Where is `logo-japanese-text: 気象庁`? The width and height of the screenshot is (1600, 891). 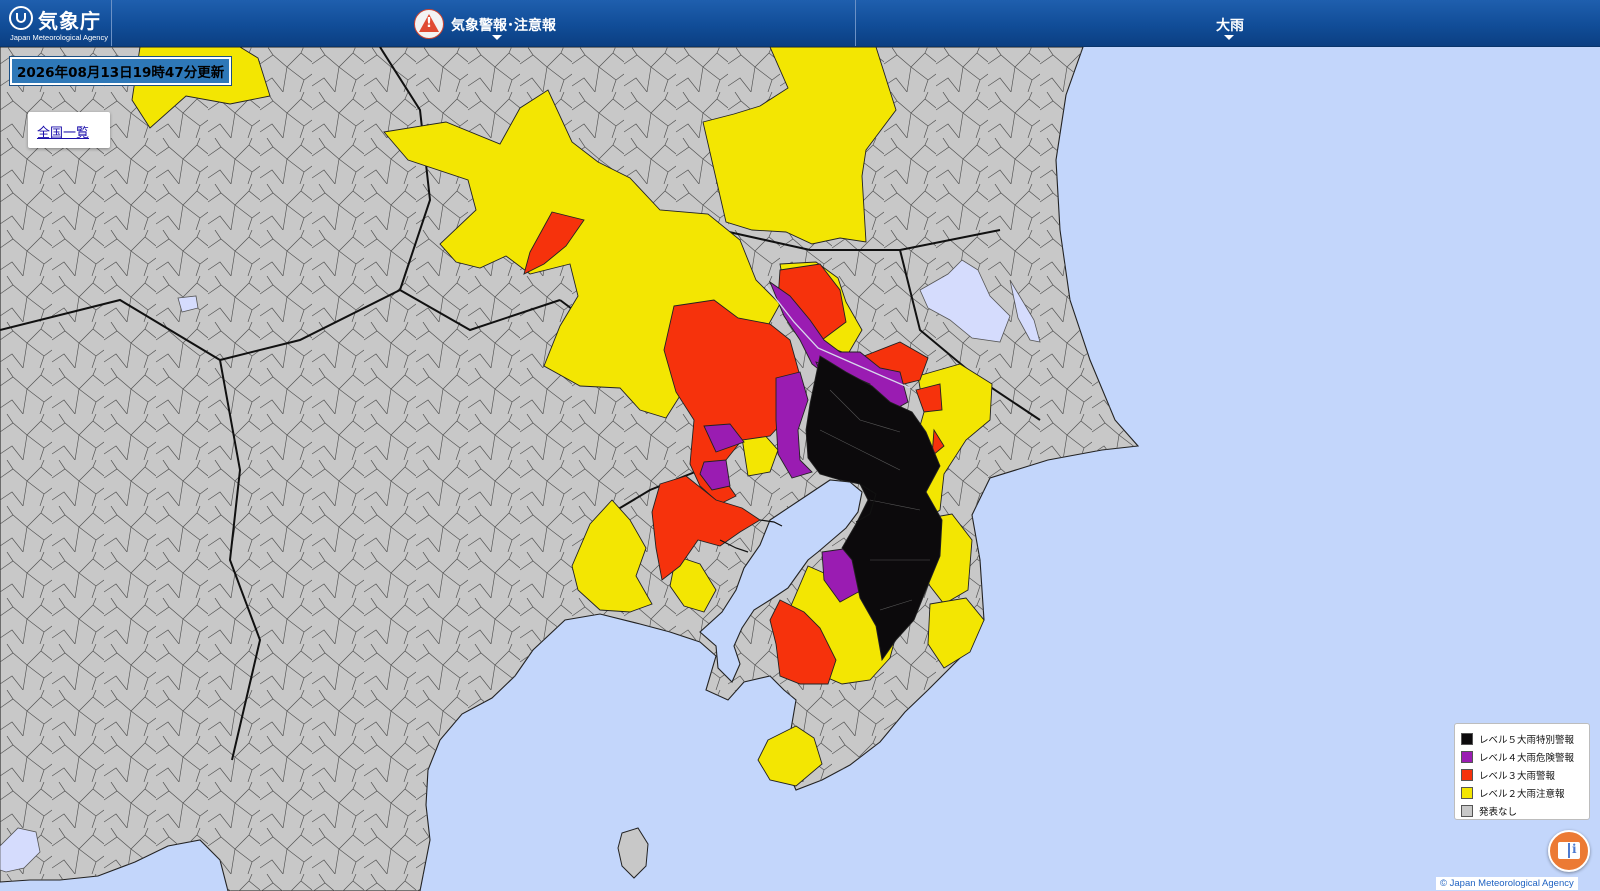
logo-japanese-text: 気象庁 is located at coordinates (69, 21).